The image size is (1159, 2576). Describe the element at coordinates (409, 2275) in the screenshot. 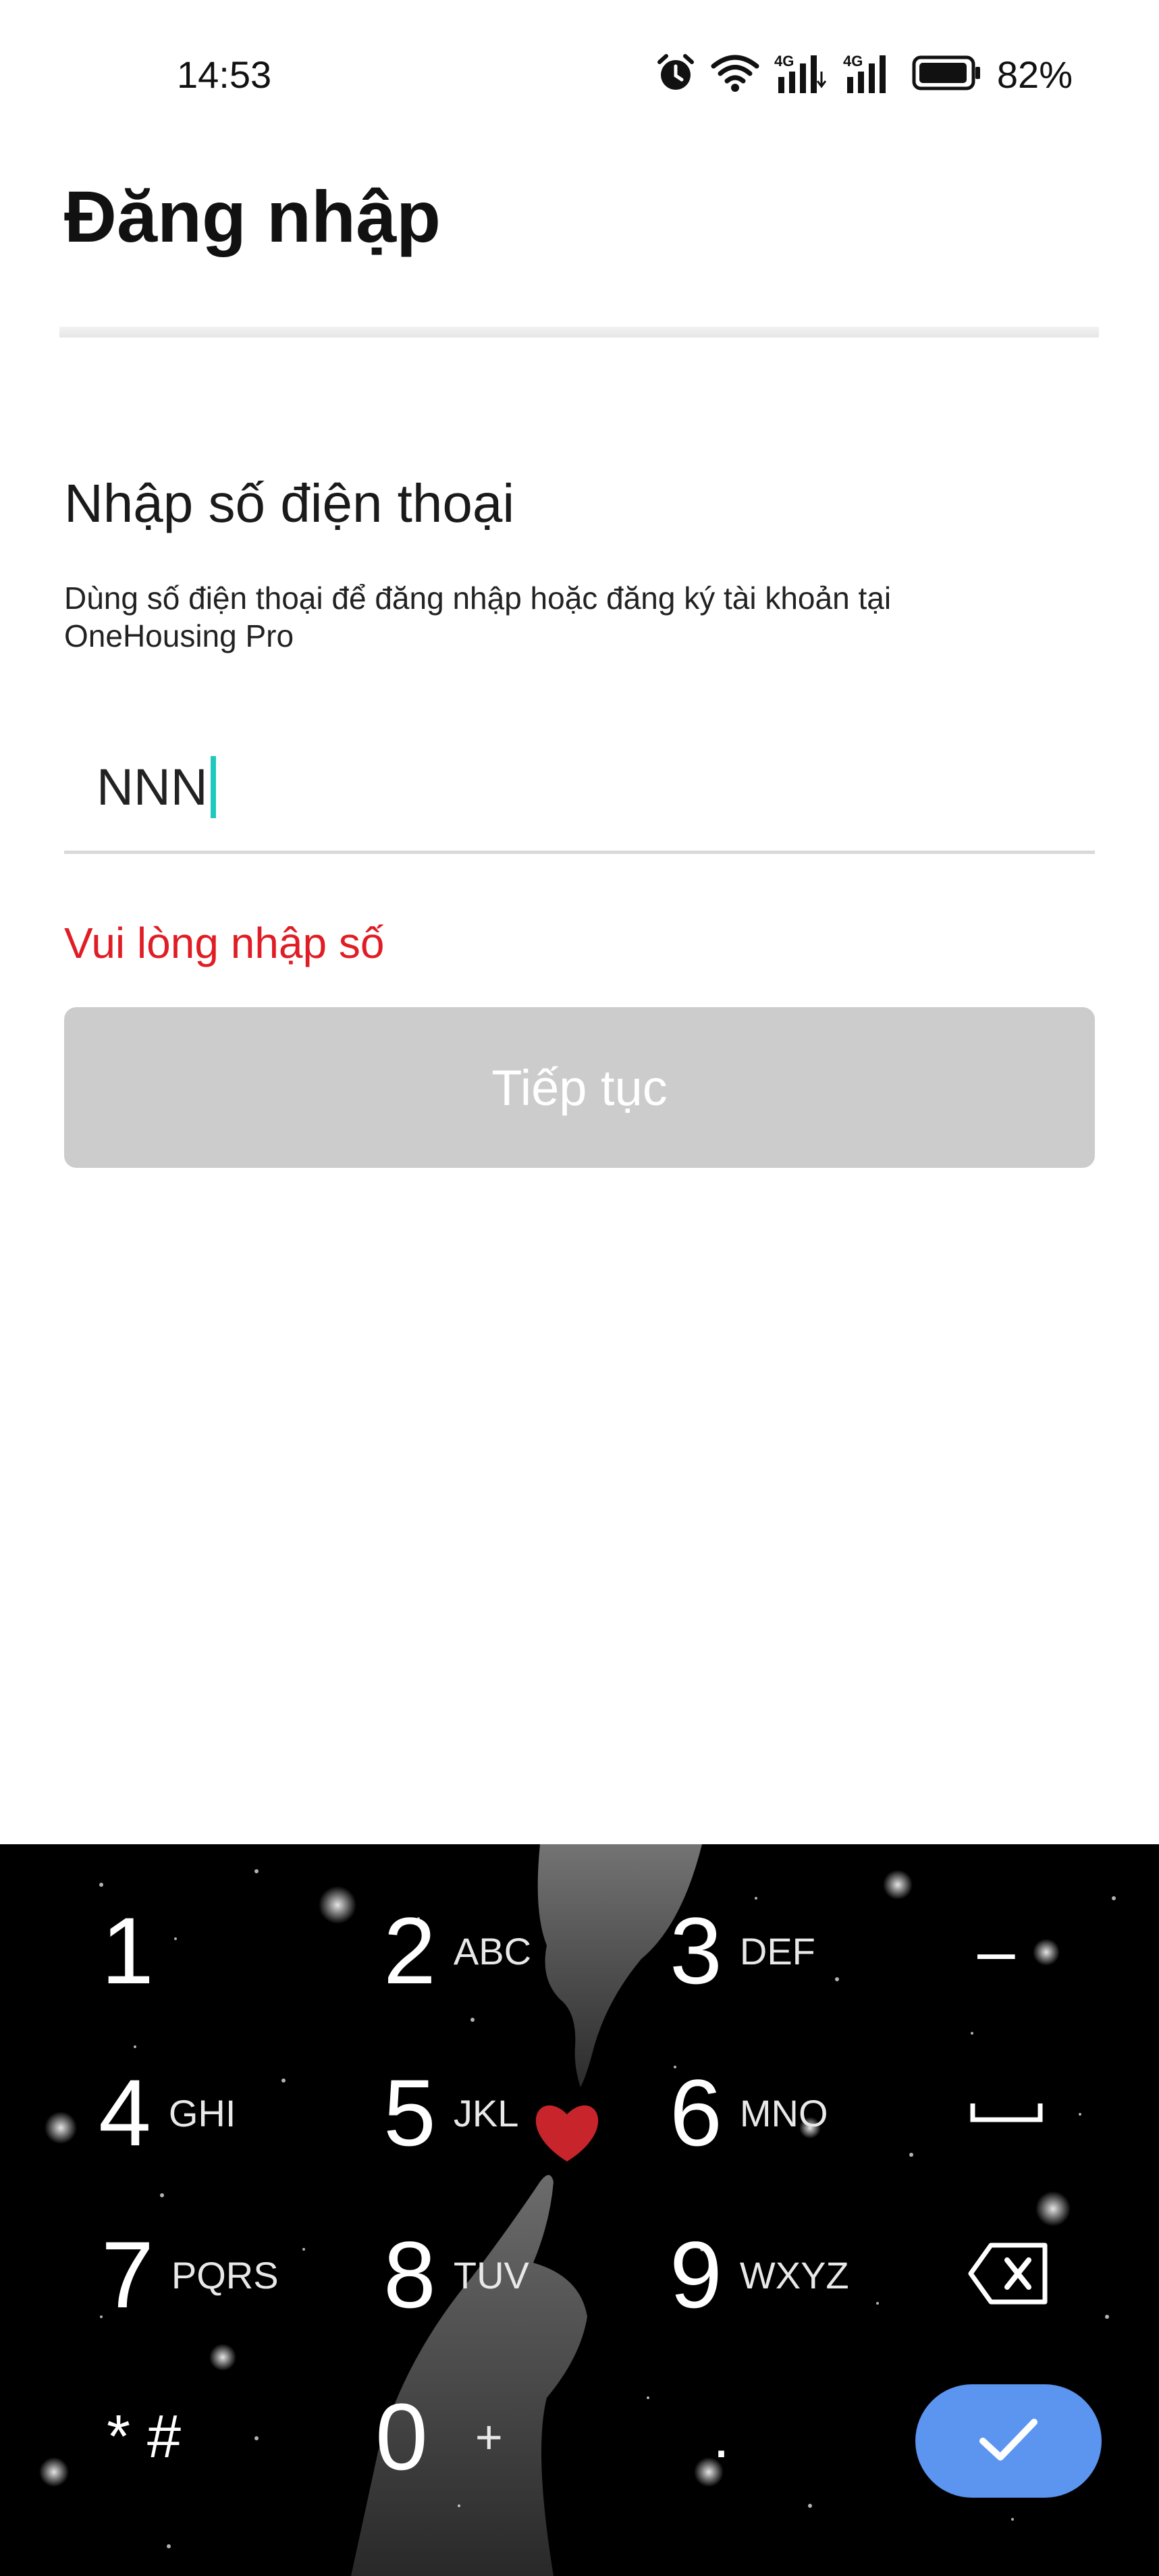

I see `key-digit: 8` at that location.